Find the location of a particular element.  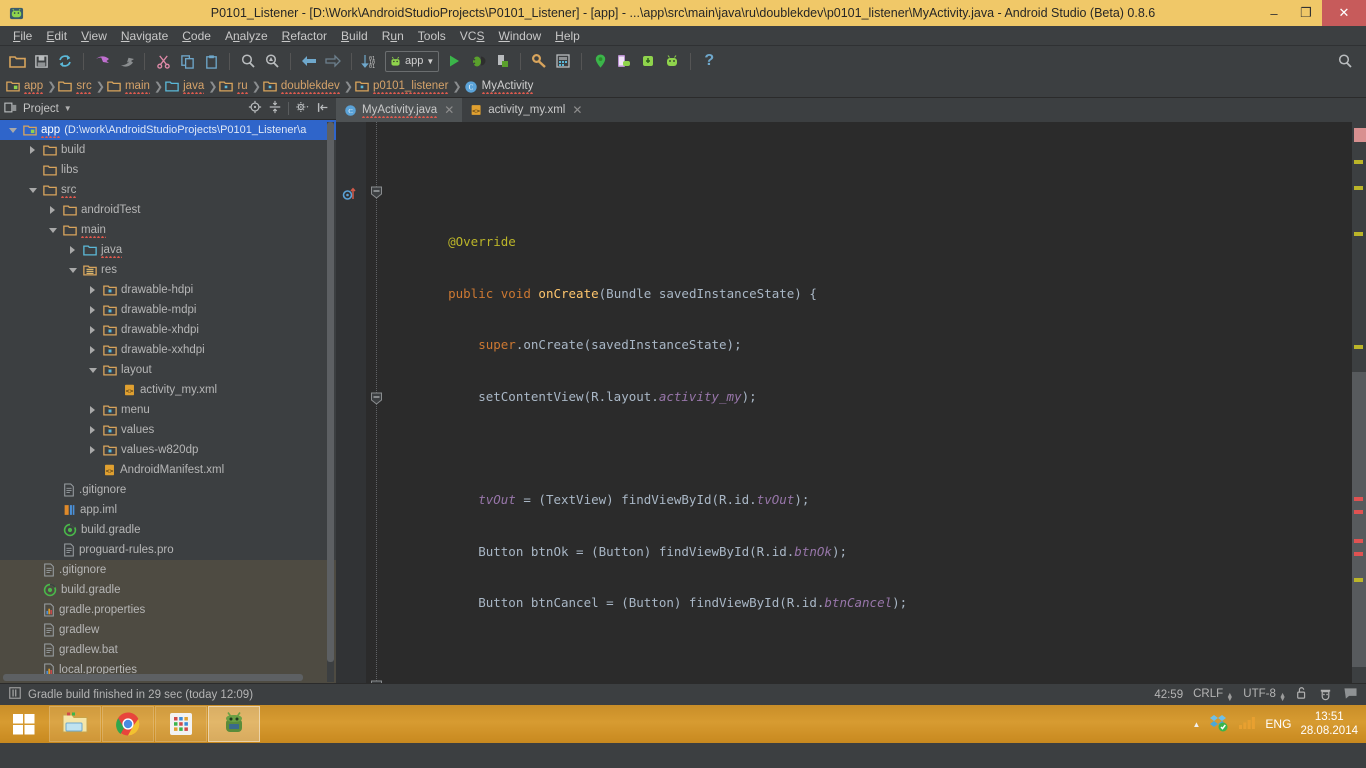

tree-node-build: build is located at coordinates (168, 150).